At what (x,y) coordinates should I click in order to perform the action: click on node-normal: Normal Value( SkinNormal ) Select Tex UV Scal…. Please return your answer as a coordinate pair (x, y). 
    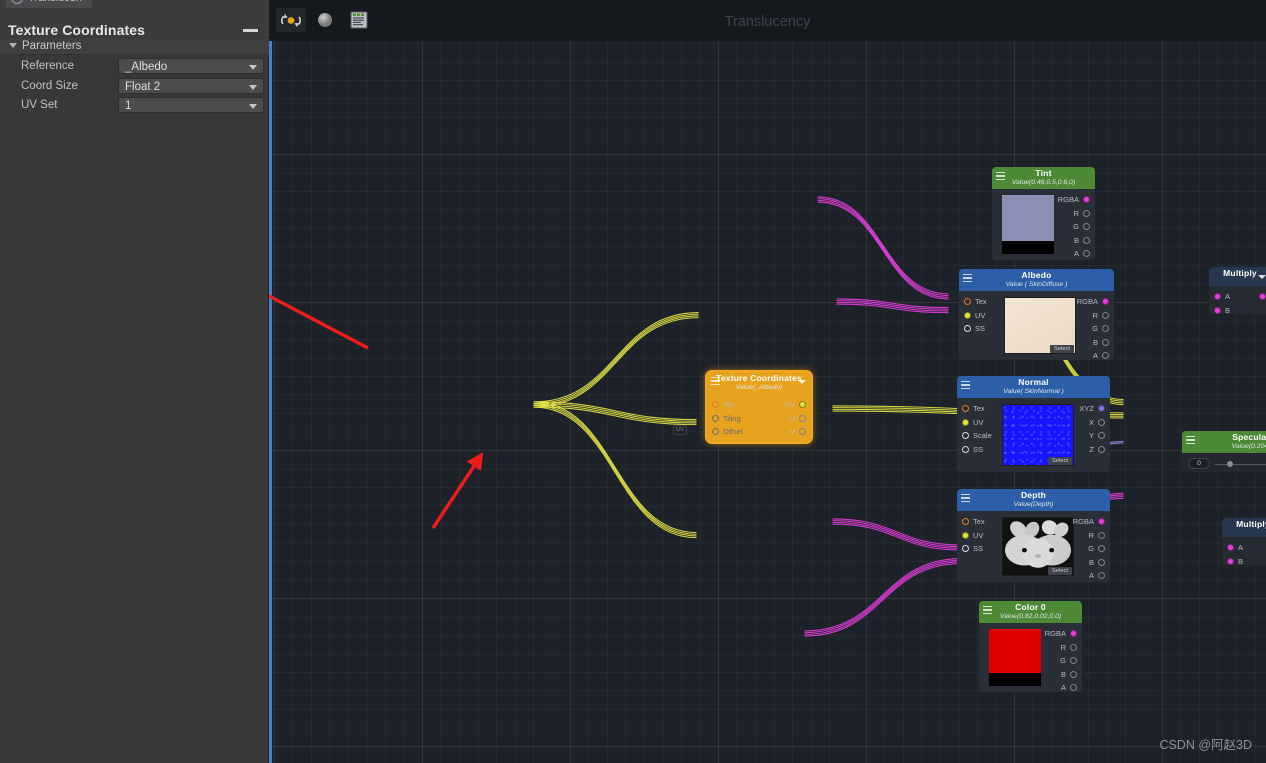
    Looking at the image, I should click on (1033, 424).